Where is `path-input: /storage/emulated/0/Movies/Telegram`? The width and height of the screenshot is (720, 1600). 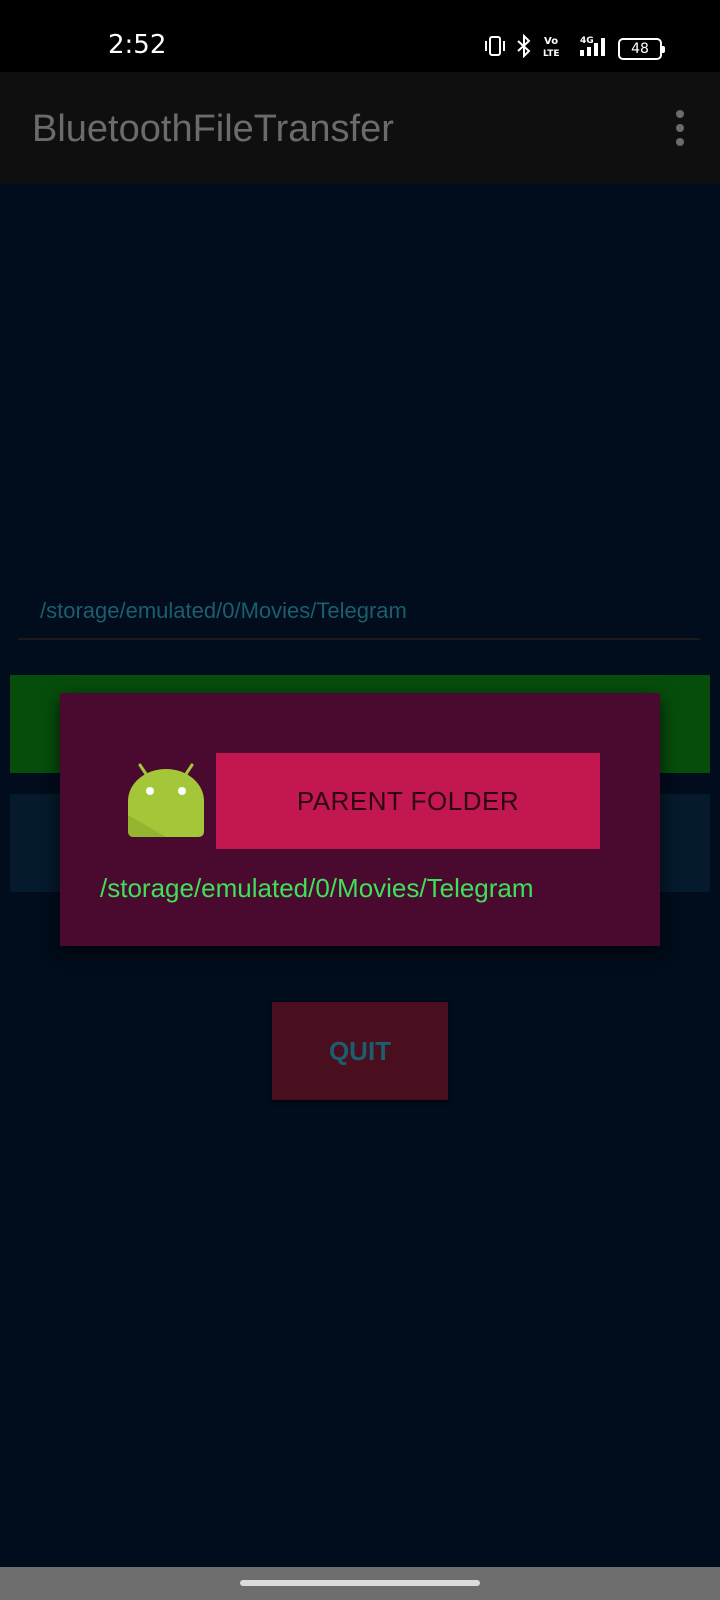 path-input: /storage/emulated/0/Movies/Telegram is located at coordinates (359, 611).